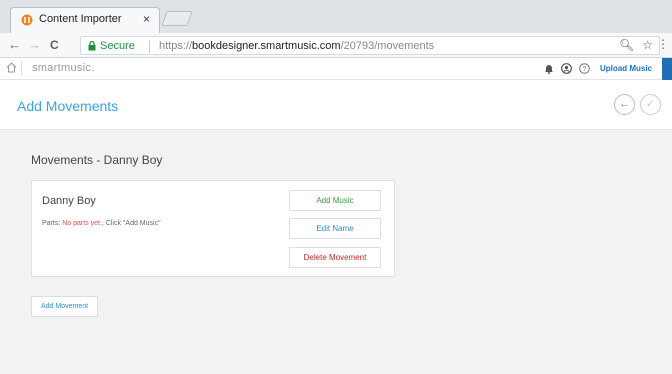  What do you see at coordinates (566, 68) in the screenshot?
I see `account-icon` at bounding box center [566, 68].